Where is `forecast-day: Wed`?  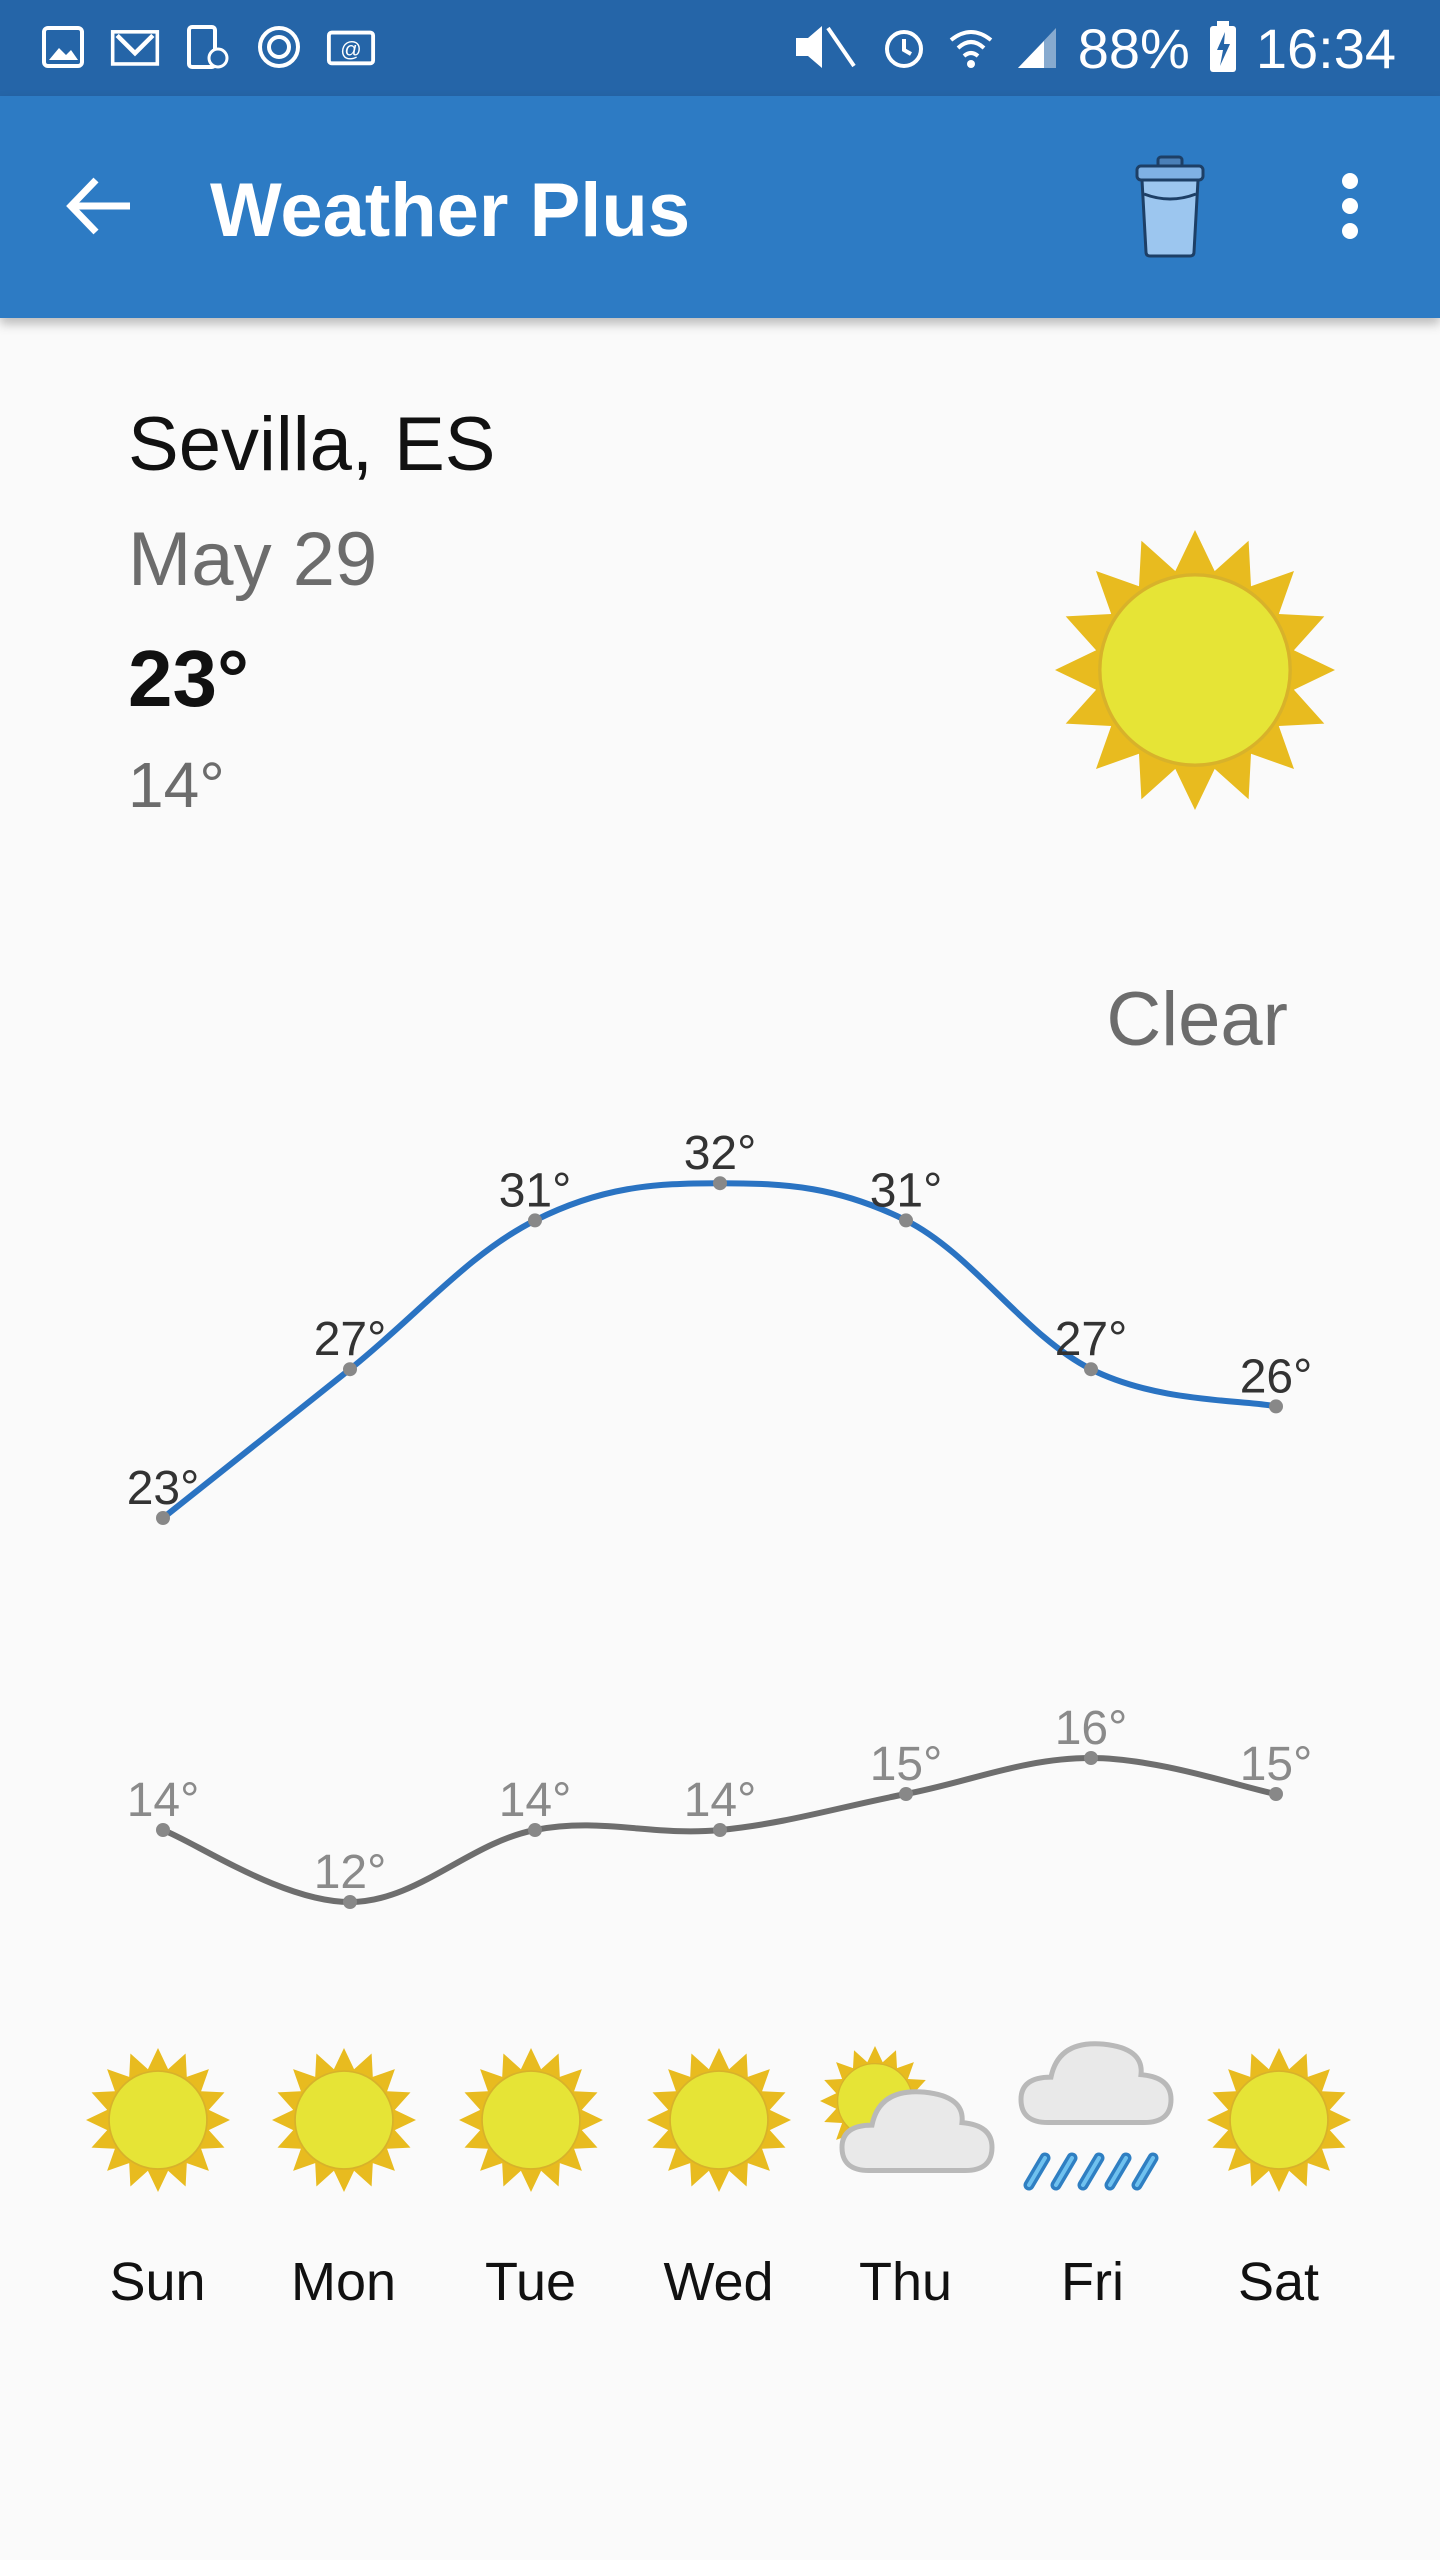 forecast-day: Wed is located at coordinates (718, 2190).